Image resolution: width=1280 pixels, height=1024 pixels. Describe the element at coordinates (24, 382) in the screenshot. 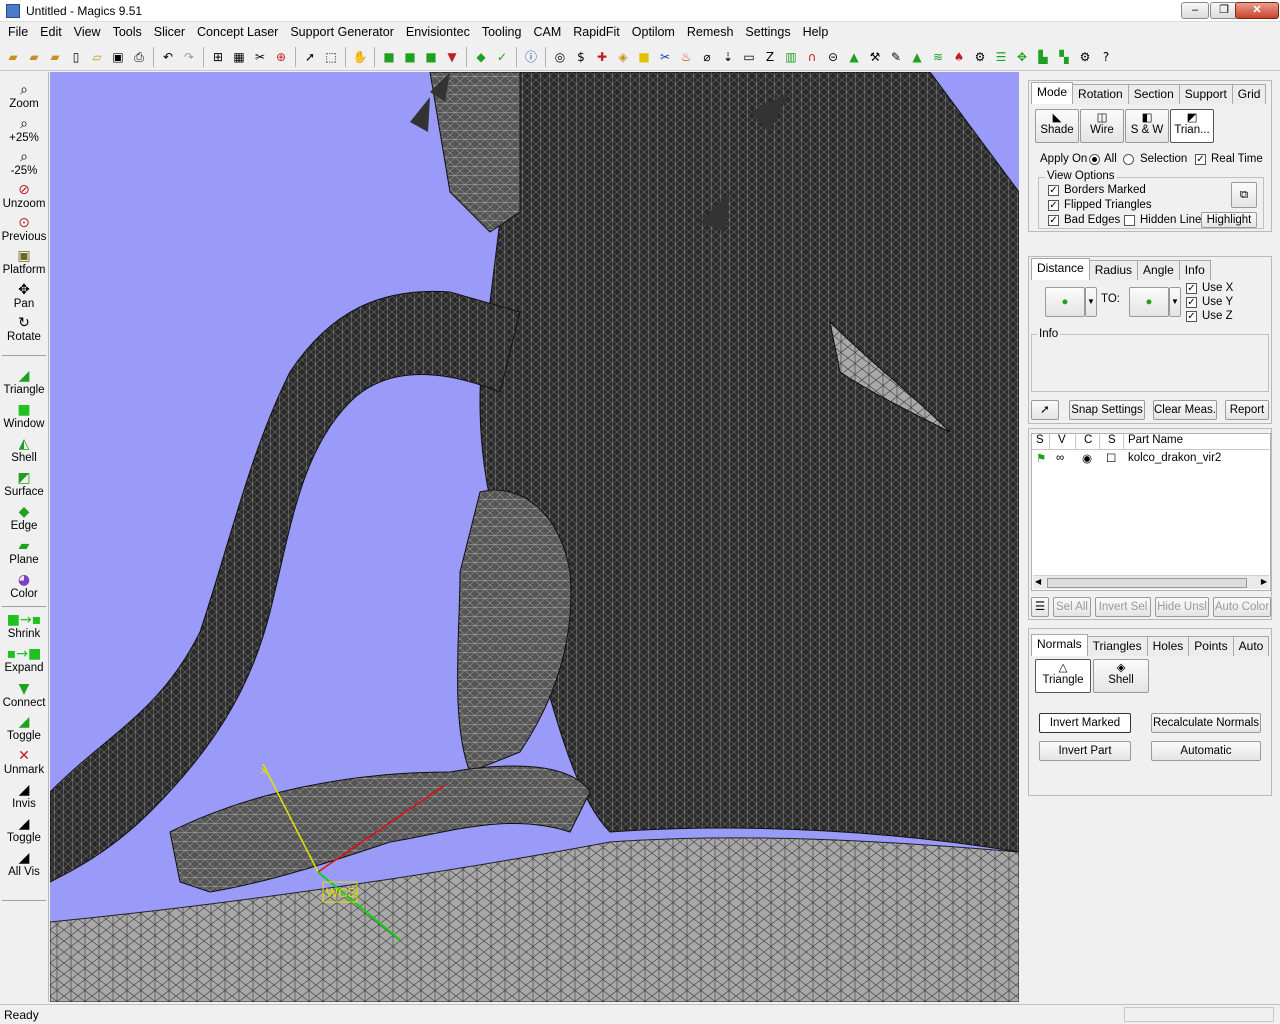

I see `mark-triangle-tool: ◢ Triangle` at that location.